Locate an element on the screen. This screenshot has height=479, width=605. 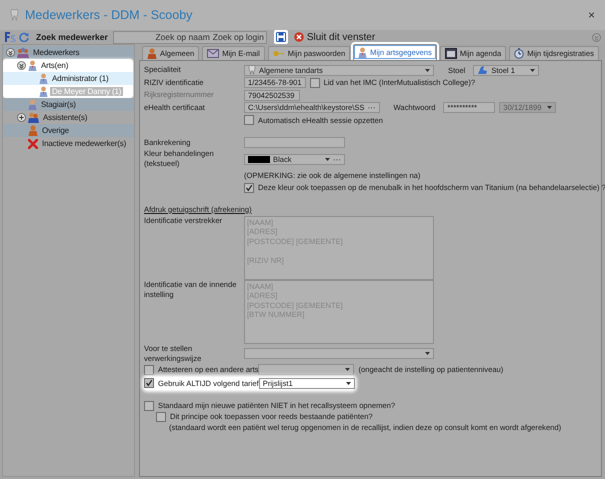
cross-icon is located at coordinates (33, 143).